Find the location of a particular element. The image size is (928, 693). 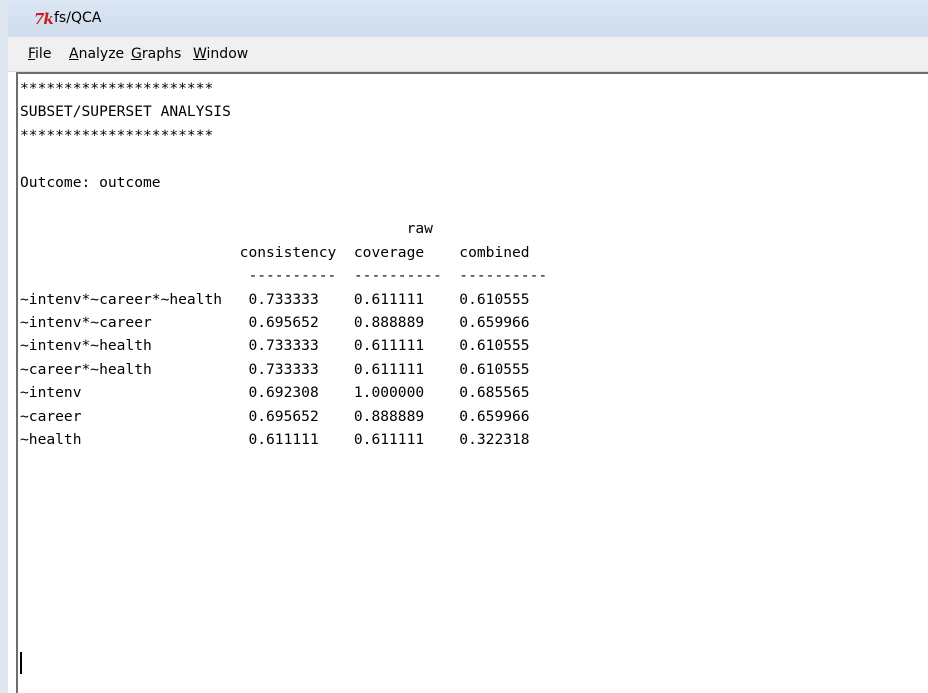

output-line: Outcome: outcome is located at coordinates (90, 182).